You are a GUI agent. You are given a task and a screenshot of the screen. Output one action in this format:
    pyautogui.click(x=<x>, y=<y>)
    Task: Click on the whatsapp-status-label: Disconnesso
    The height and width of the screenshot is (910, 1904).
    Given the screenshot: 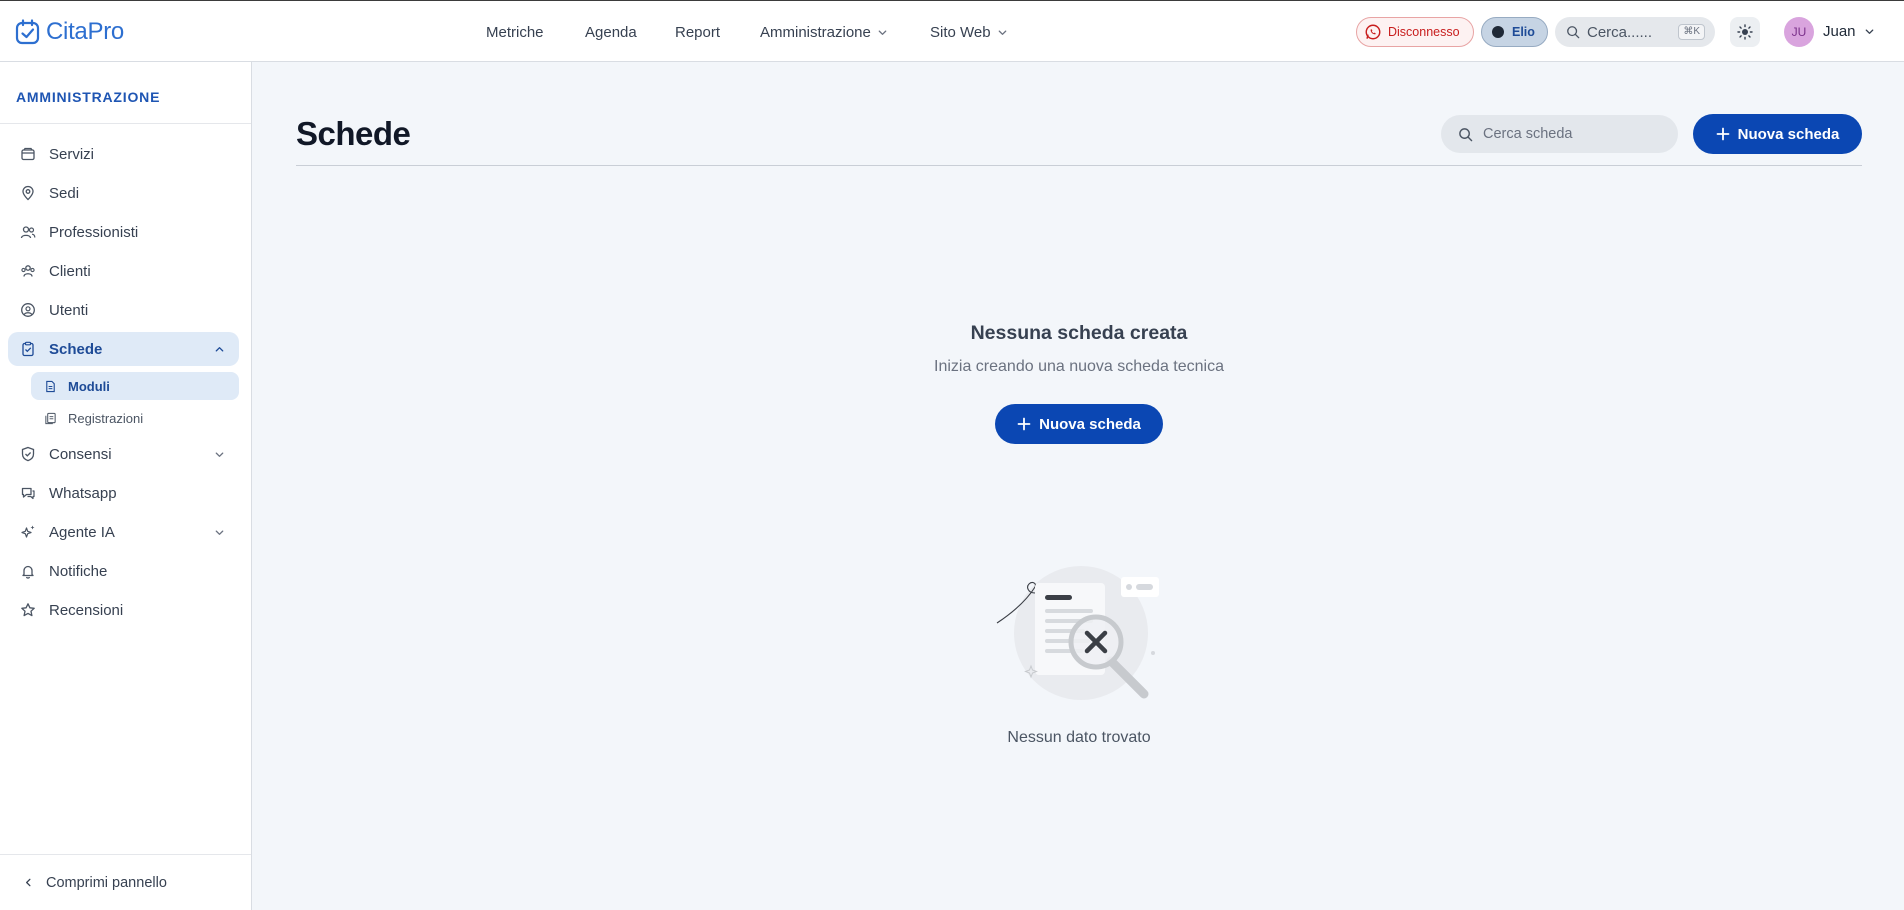 What is the action you would take?
    pyautogui.click(x=1424, y=32)
    